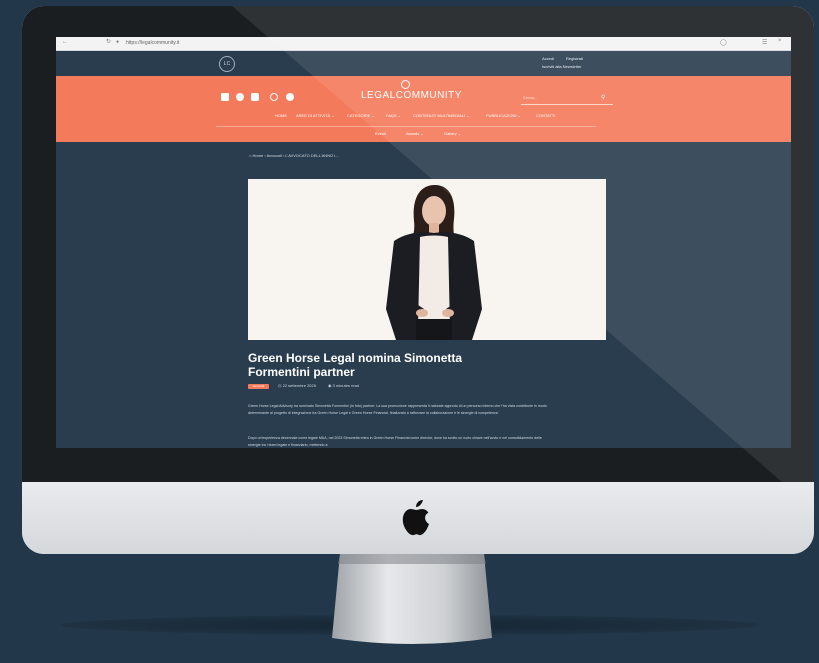 The width and height of the screenshot is (819, 663). Describe the element at coordinates (274, 97) in the screenshot. I see `instagram-icon` at that location.